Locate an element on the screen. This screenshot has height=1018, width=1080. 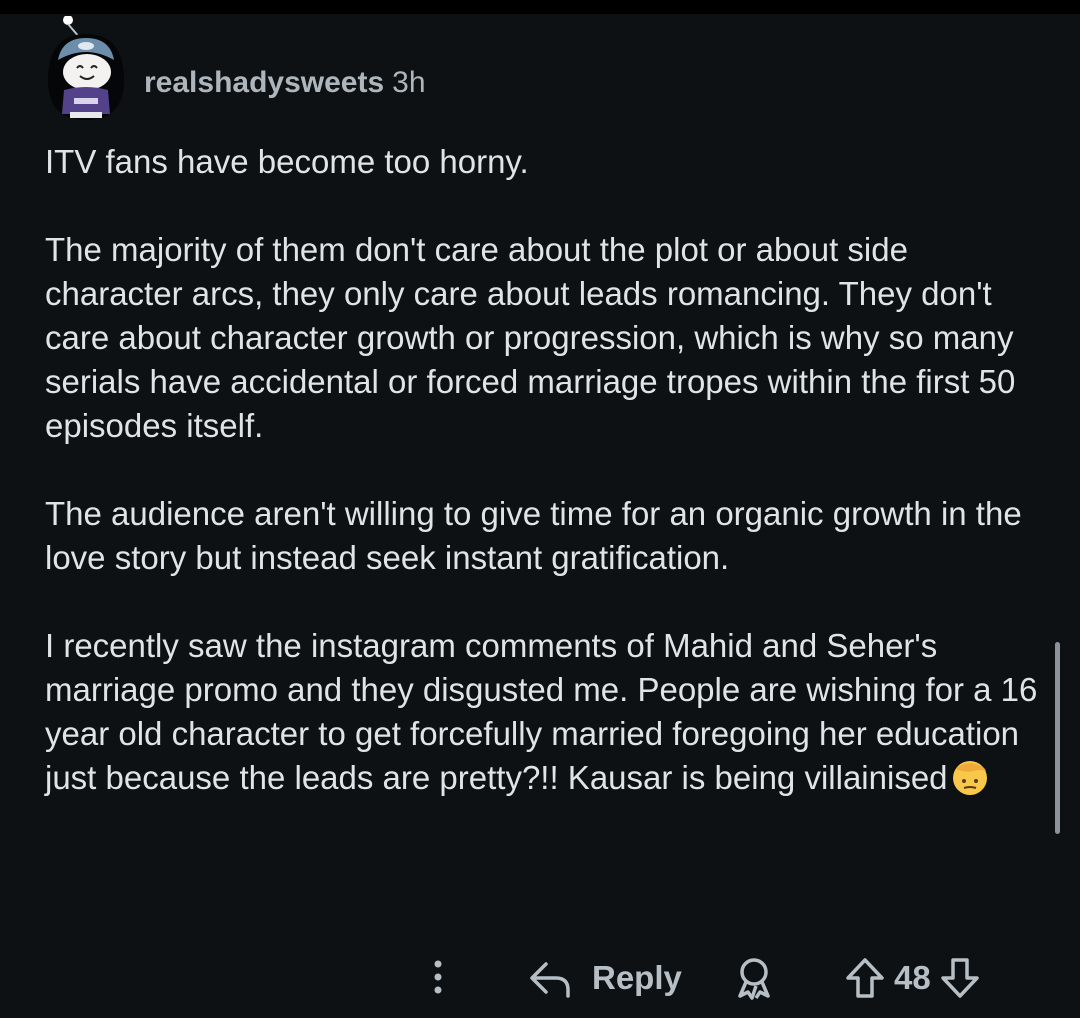
upvote-button is located at coordinates (865, 978).